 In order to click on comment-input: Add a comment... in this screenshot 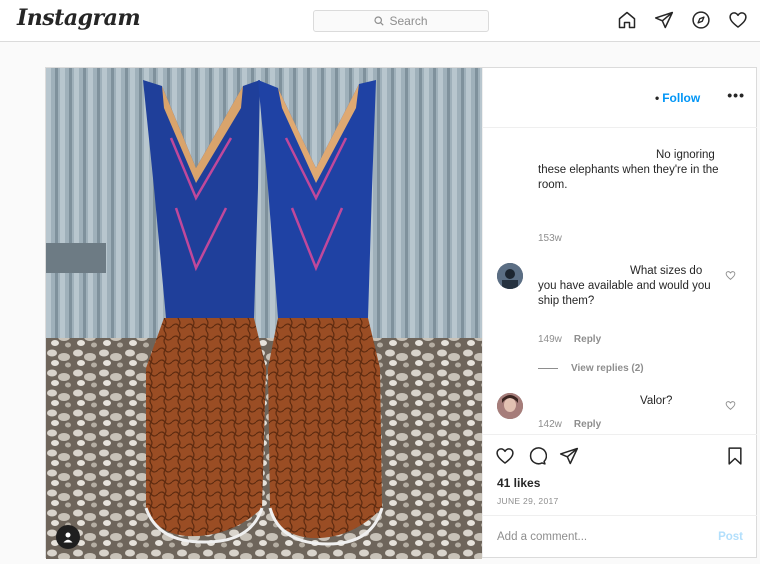, I will do `click(542, 537)`.